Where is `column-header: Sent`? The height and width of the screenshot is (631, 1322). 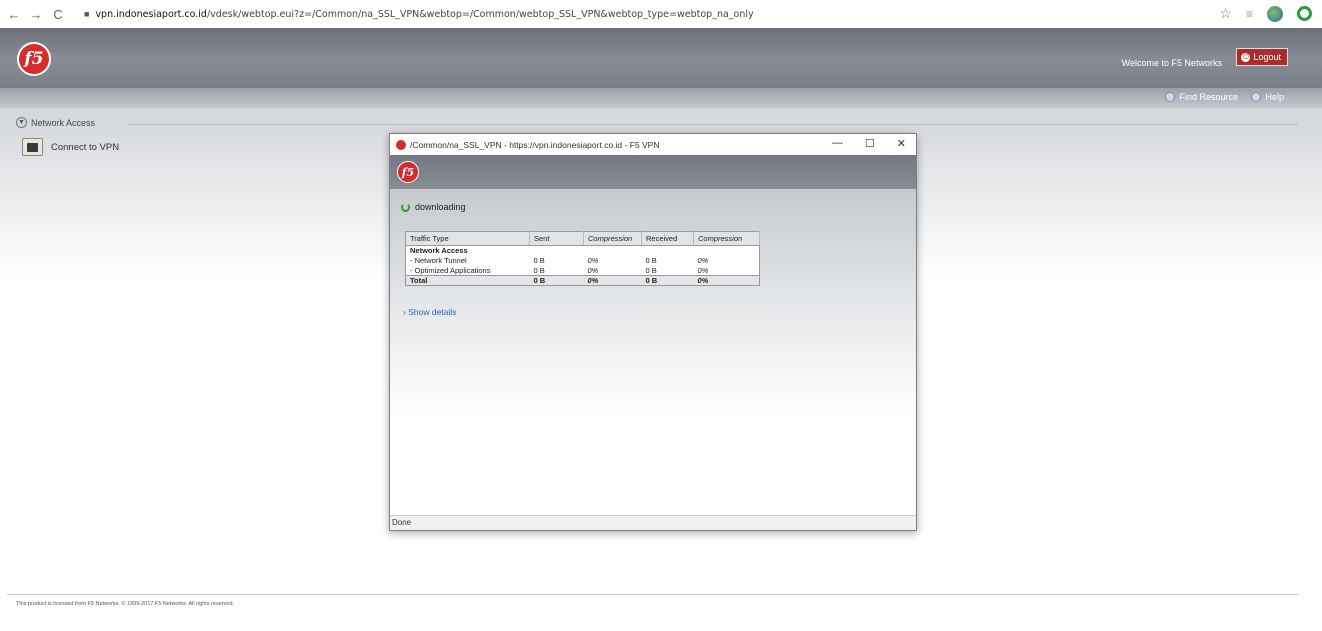
column-header: Sent is located at coordinates (556, 238).